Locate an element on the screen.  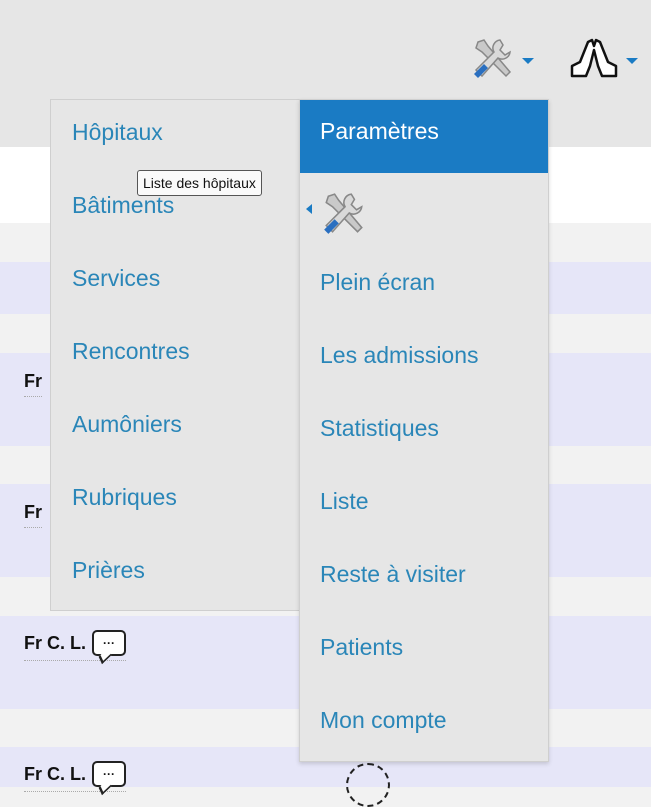
menu-item-hopitaux: Hôpitaux is located at coordinates (117, 132).